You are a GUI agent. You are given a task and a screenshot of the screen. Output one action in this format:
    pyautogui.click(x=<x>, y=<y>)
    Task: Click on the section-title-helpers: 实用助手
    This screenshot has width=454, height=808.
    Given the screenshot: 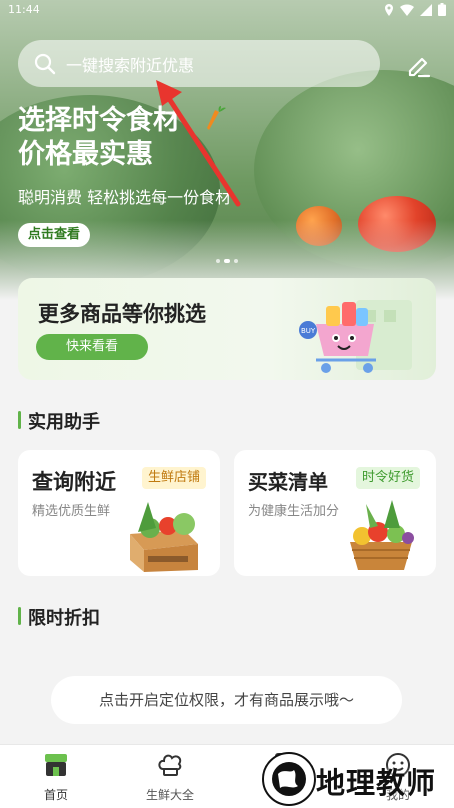 What is the action you would take?
    pyautogui.click(x=59, y=421)
    